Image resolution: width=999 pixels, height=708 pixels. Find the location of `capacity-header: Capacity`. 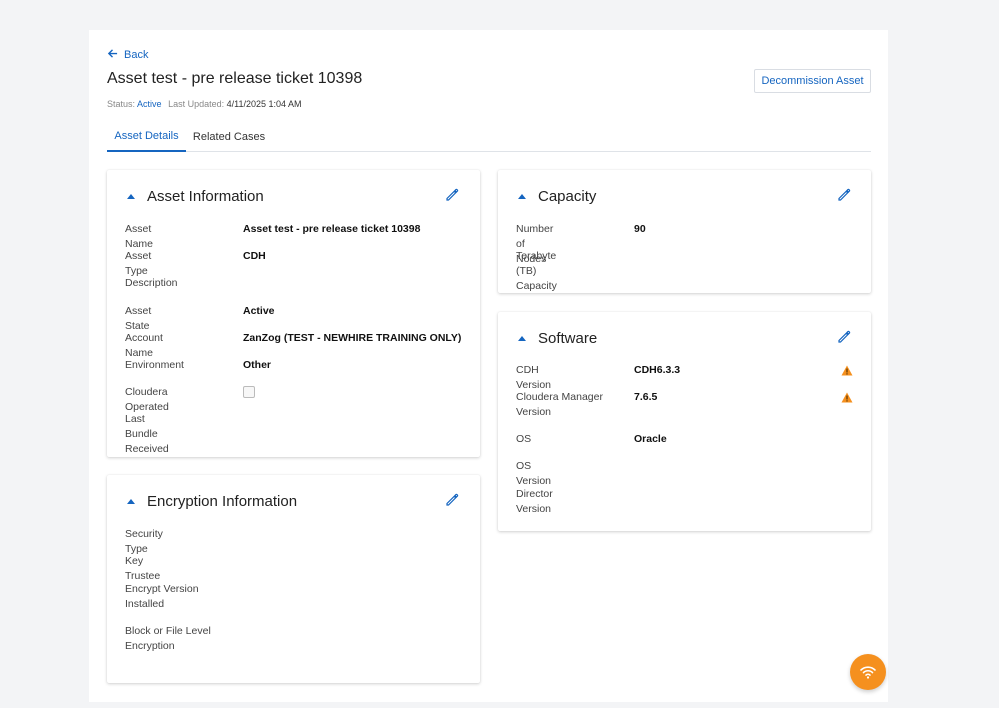

capacity-header: Capacity is located at coordinates (557, 196).